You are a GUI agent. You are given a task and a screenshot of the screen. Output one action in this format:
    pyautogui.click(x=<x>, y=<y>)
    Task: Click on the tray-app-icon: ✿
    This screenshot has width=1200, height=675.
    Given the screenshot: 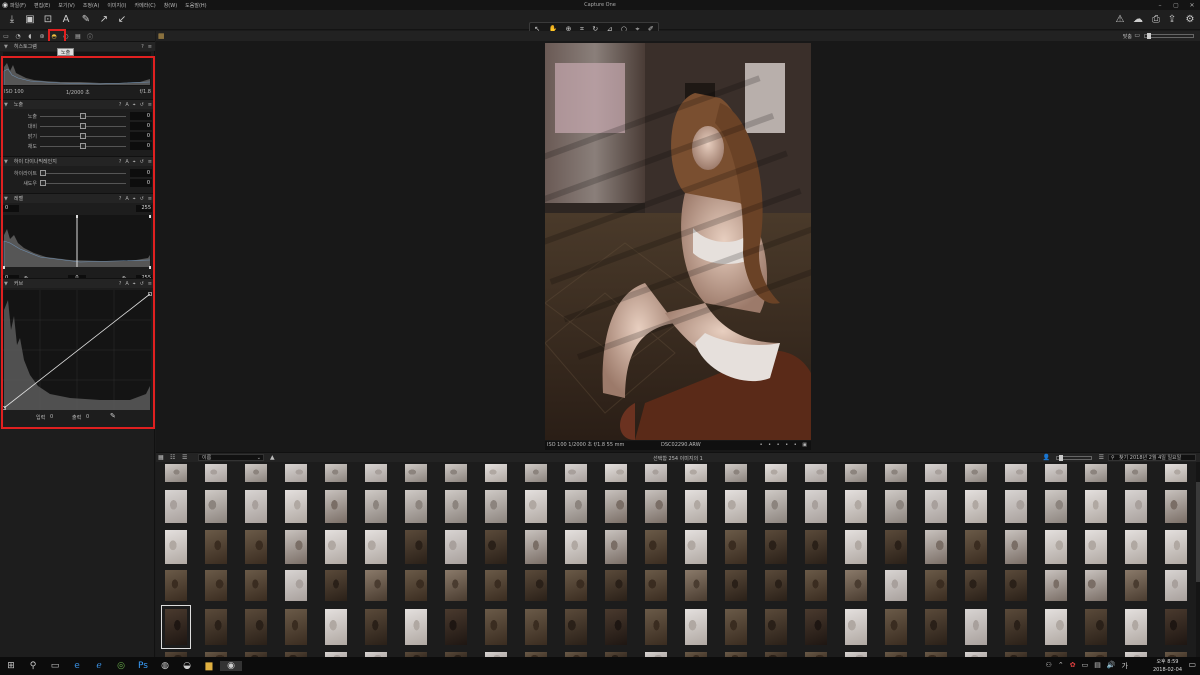 What is the action you would take?
    pyautogui.click(x=1073, y=666)
    